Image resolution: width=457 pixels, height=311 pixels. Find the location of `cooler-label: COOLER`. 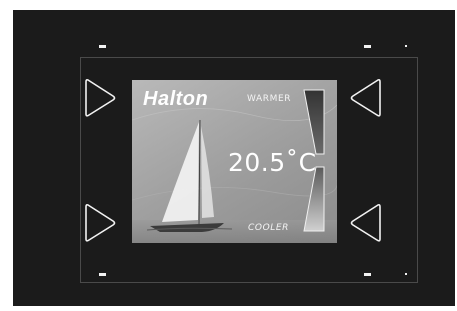

cooler-label: COOLER is located at coordinates (269, 228).